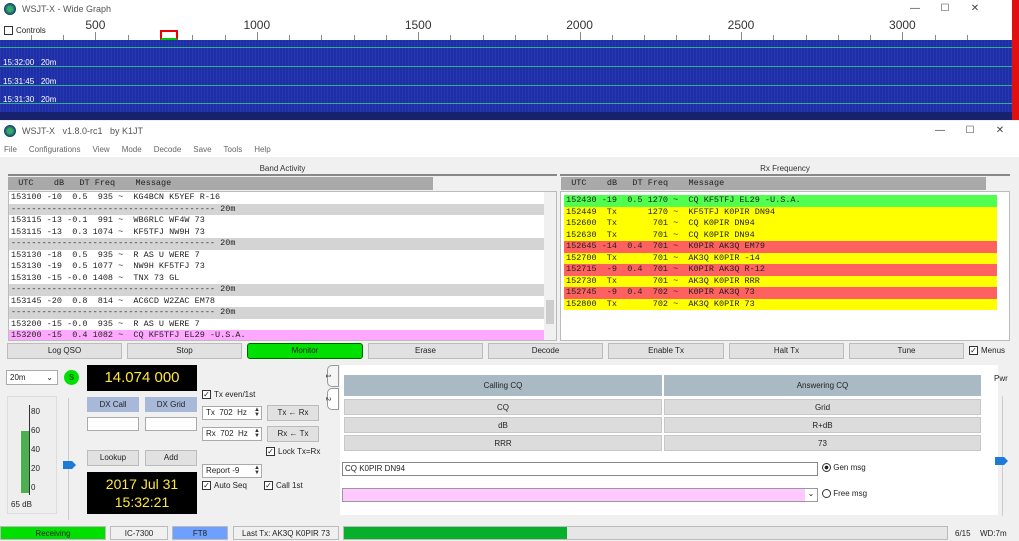 The width and height of the screenshot is (1019, 541). What do you see at coordinates (580, 469) in the screenshot?
I see `gen-msg-input: CQ K0PIR DN94` at bounding box center [580, 469].